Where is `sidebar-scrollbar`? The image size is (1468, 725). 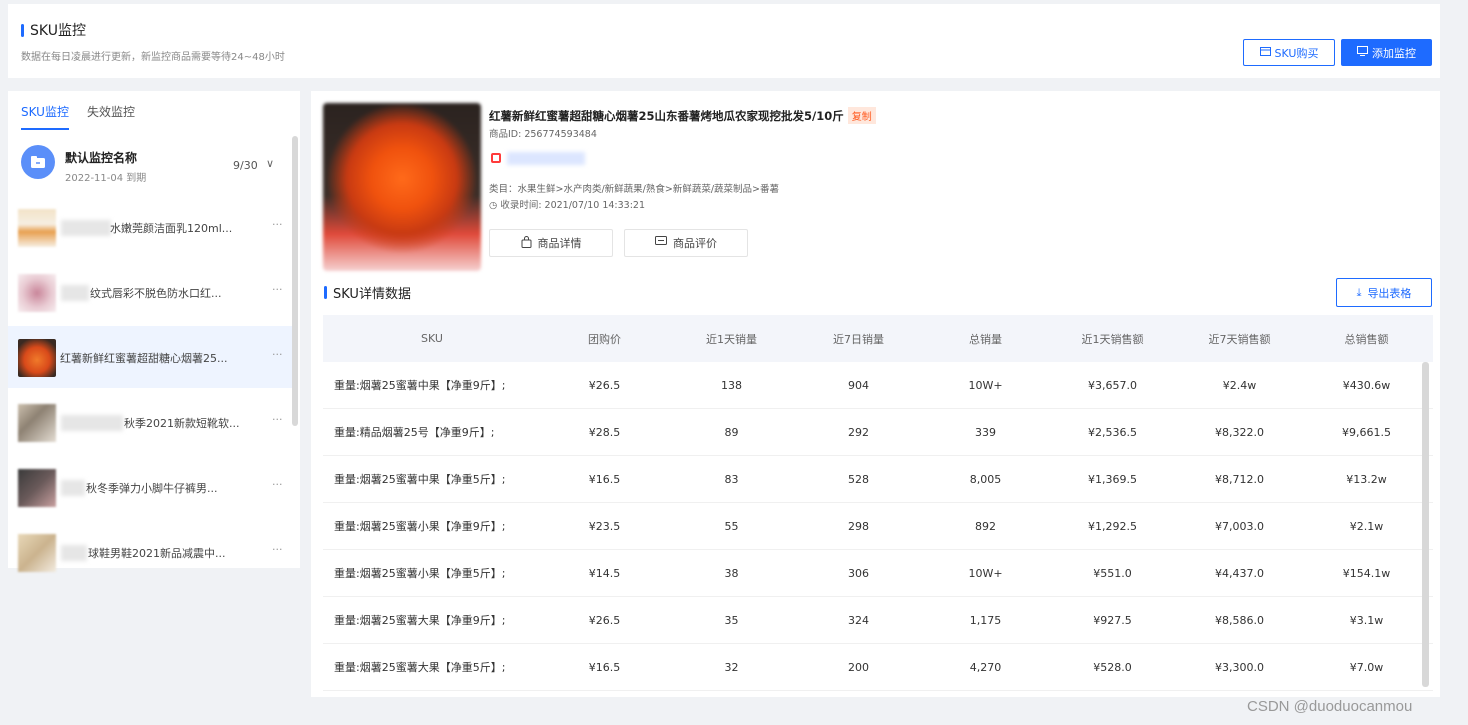
sidebar-scrollbar is located at coordinates (295, 281).